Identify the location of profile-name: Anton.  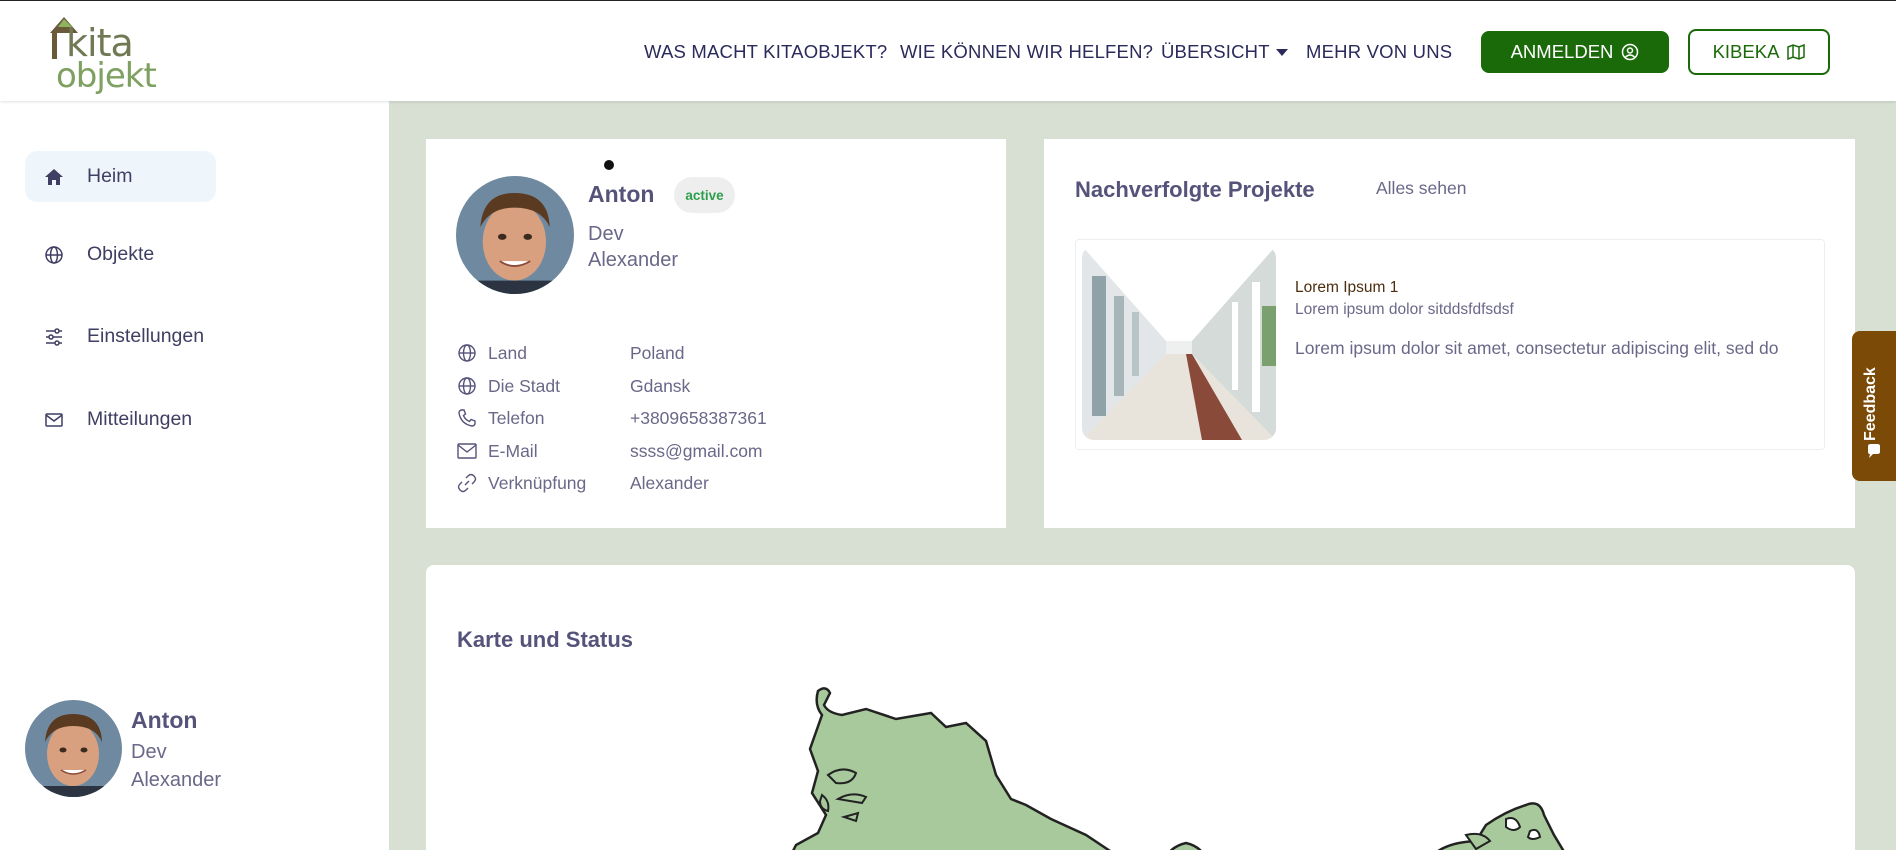
(621, 194).